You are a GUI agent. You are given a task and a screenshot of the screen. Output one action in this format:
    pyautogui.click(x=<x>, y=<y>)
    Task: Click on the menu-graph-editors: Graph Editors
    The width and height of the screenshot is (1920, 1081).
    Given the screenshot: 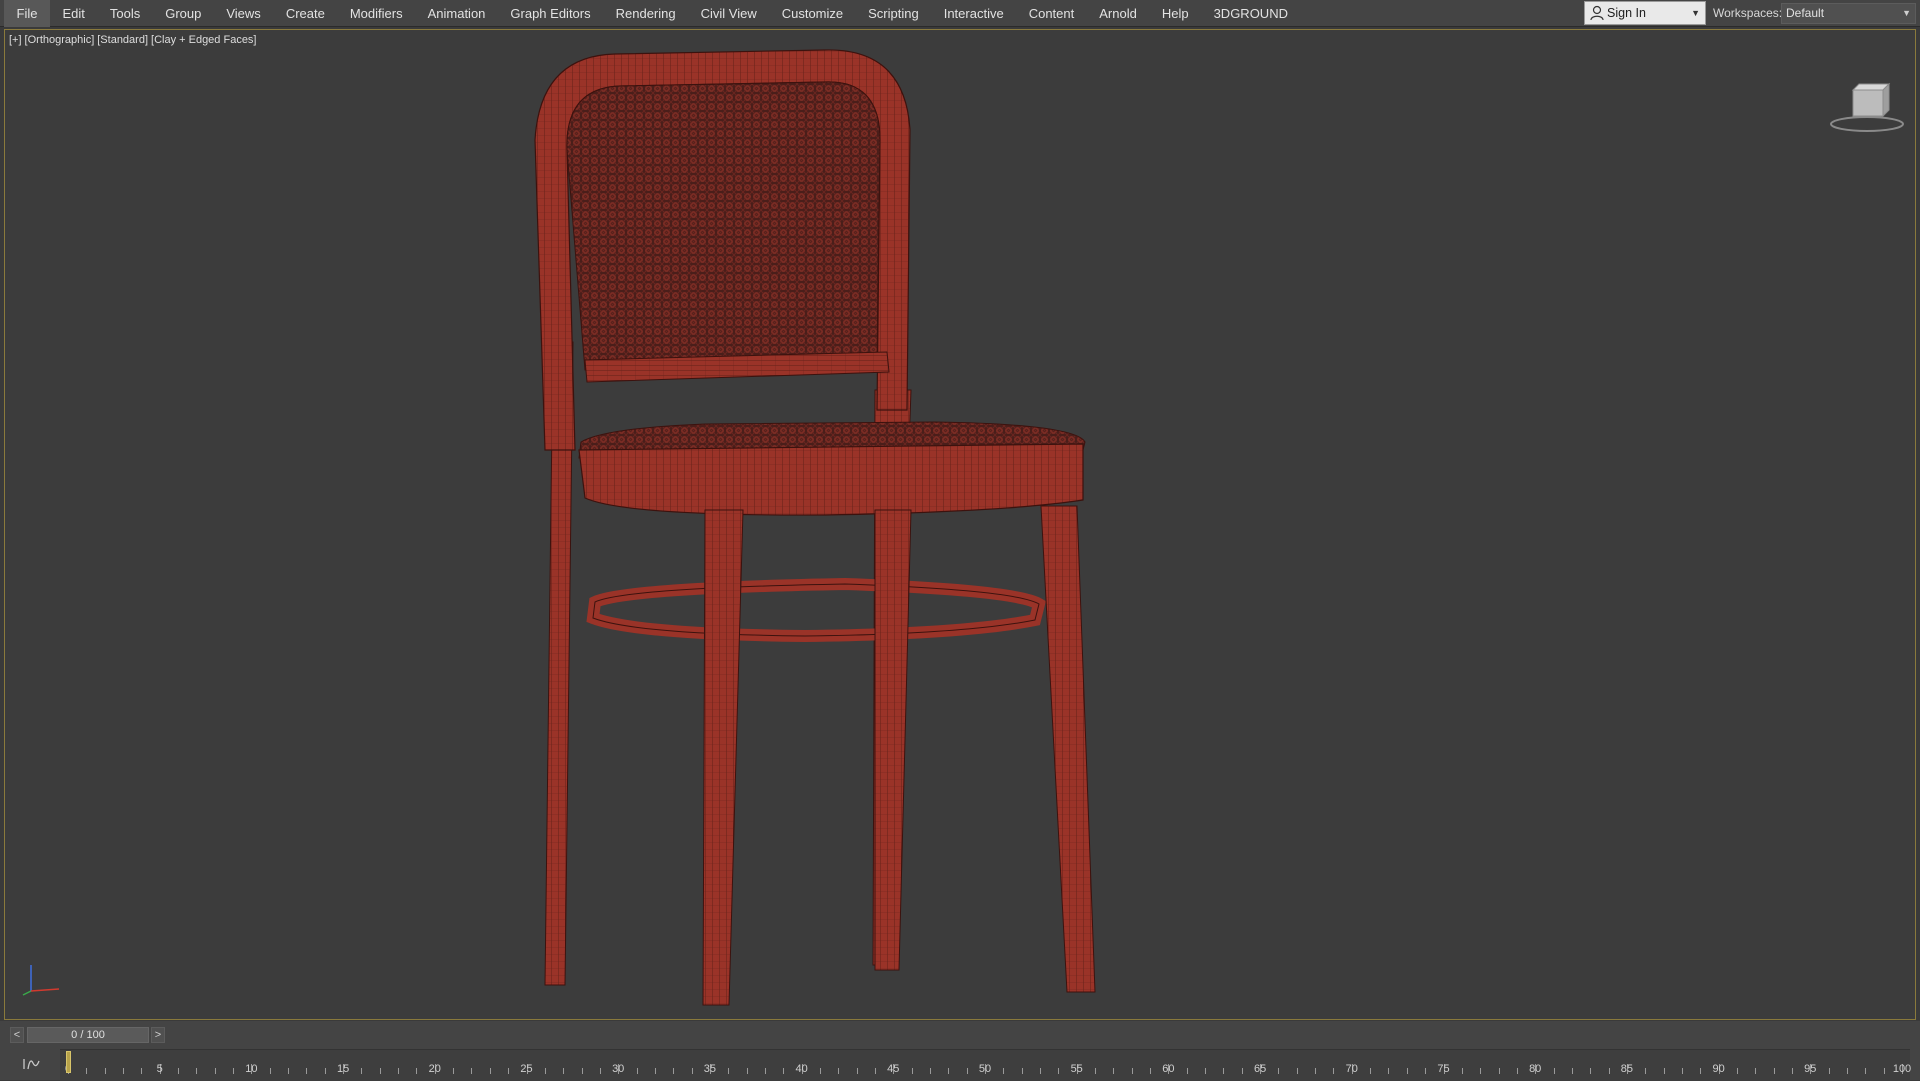 What is the action you would take?
    pyautogui.click(x=550, y=13)
    